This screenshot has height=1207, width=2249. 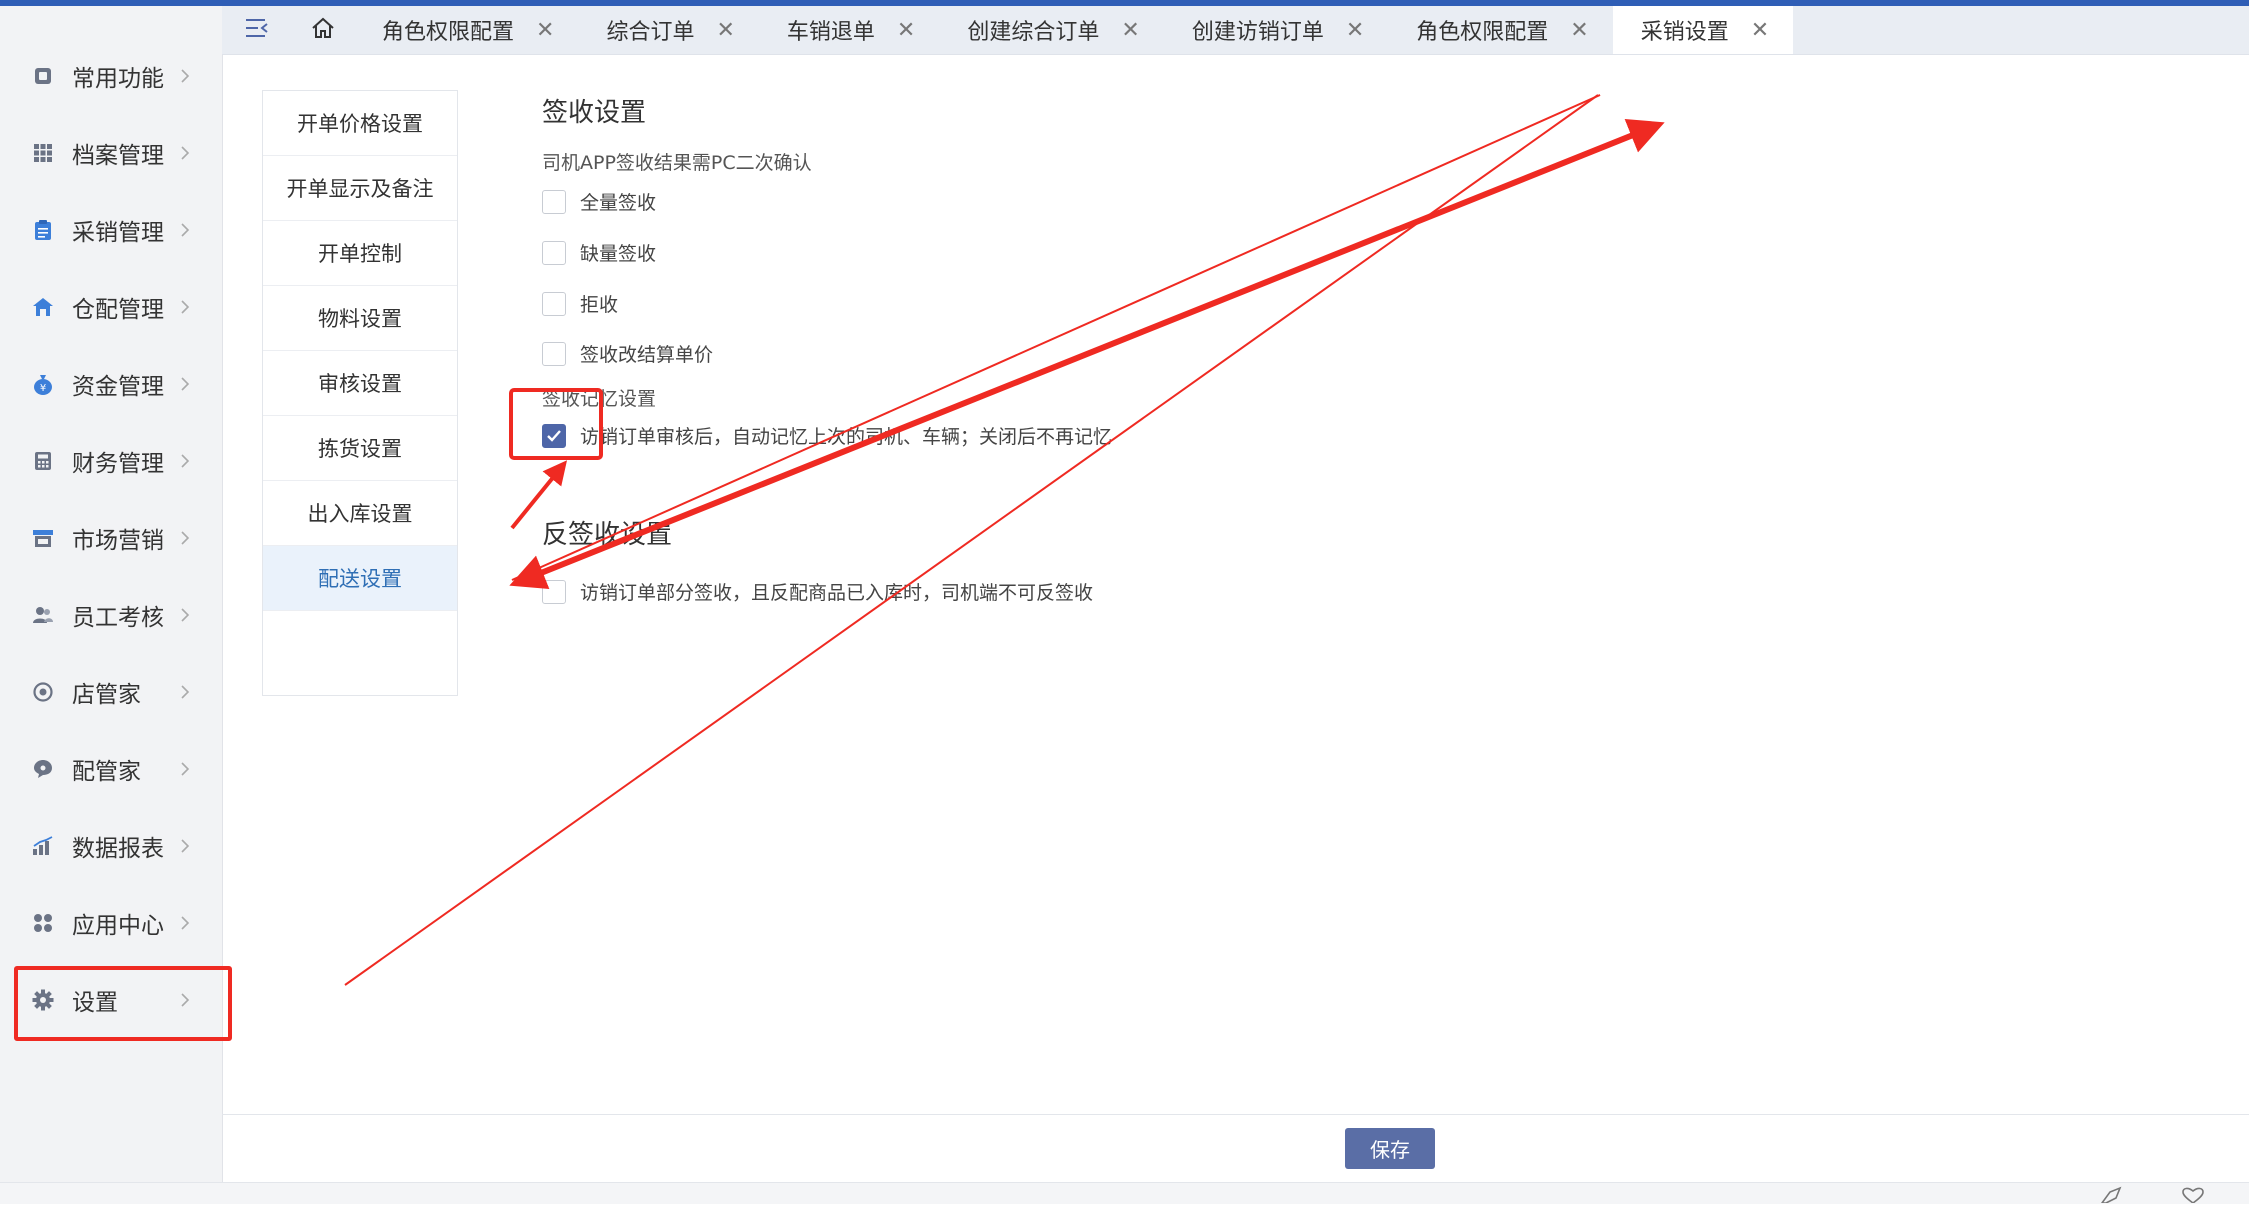 I want to click on tab-label: 创建访销订单, so click(x=1257, y=32).